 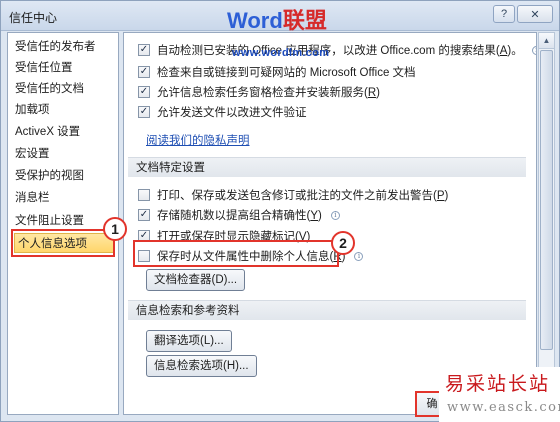 I want to click on option-send-files-validation: ✓ 允许发送文件以改进文件验证, so click(x=222, y=112).